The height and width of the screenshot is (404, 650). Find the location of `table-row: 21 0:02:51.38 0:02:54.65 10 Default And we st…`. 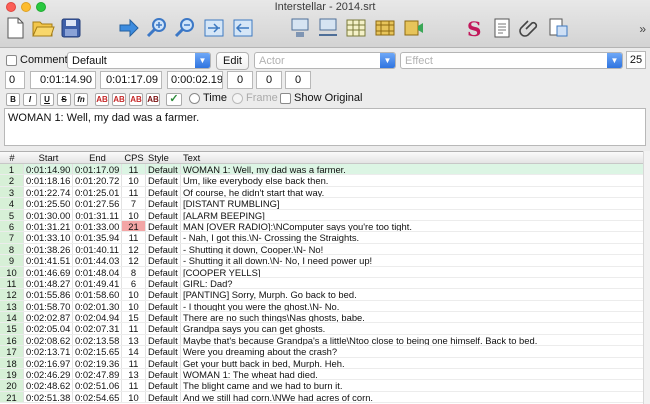

table-row: 21 0:02:51.38 0:02:54.65 10 Default And we st… is located at coordinates (321, 397).